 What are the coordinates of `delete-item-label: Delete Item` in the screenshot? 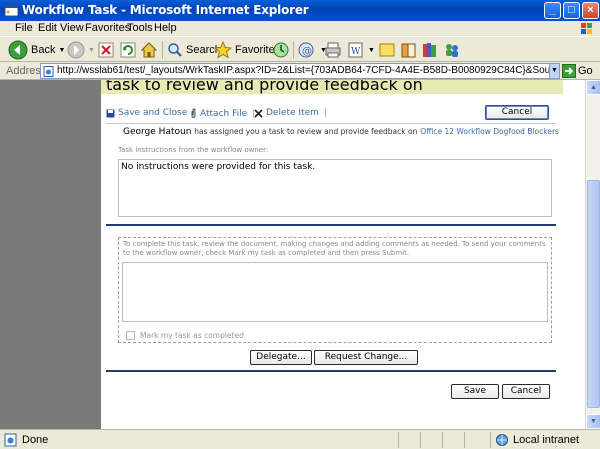 It's located at (292, 113).